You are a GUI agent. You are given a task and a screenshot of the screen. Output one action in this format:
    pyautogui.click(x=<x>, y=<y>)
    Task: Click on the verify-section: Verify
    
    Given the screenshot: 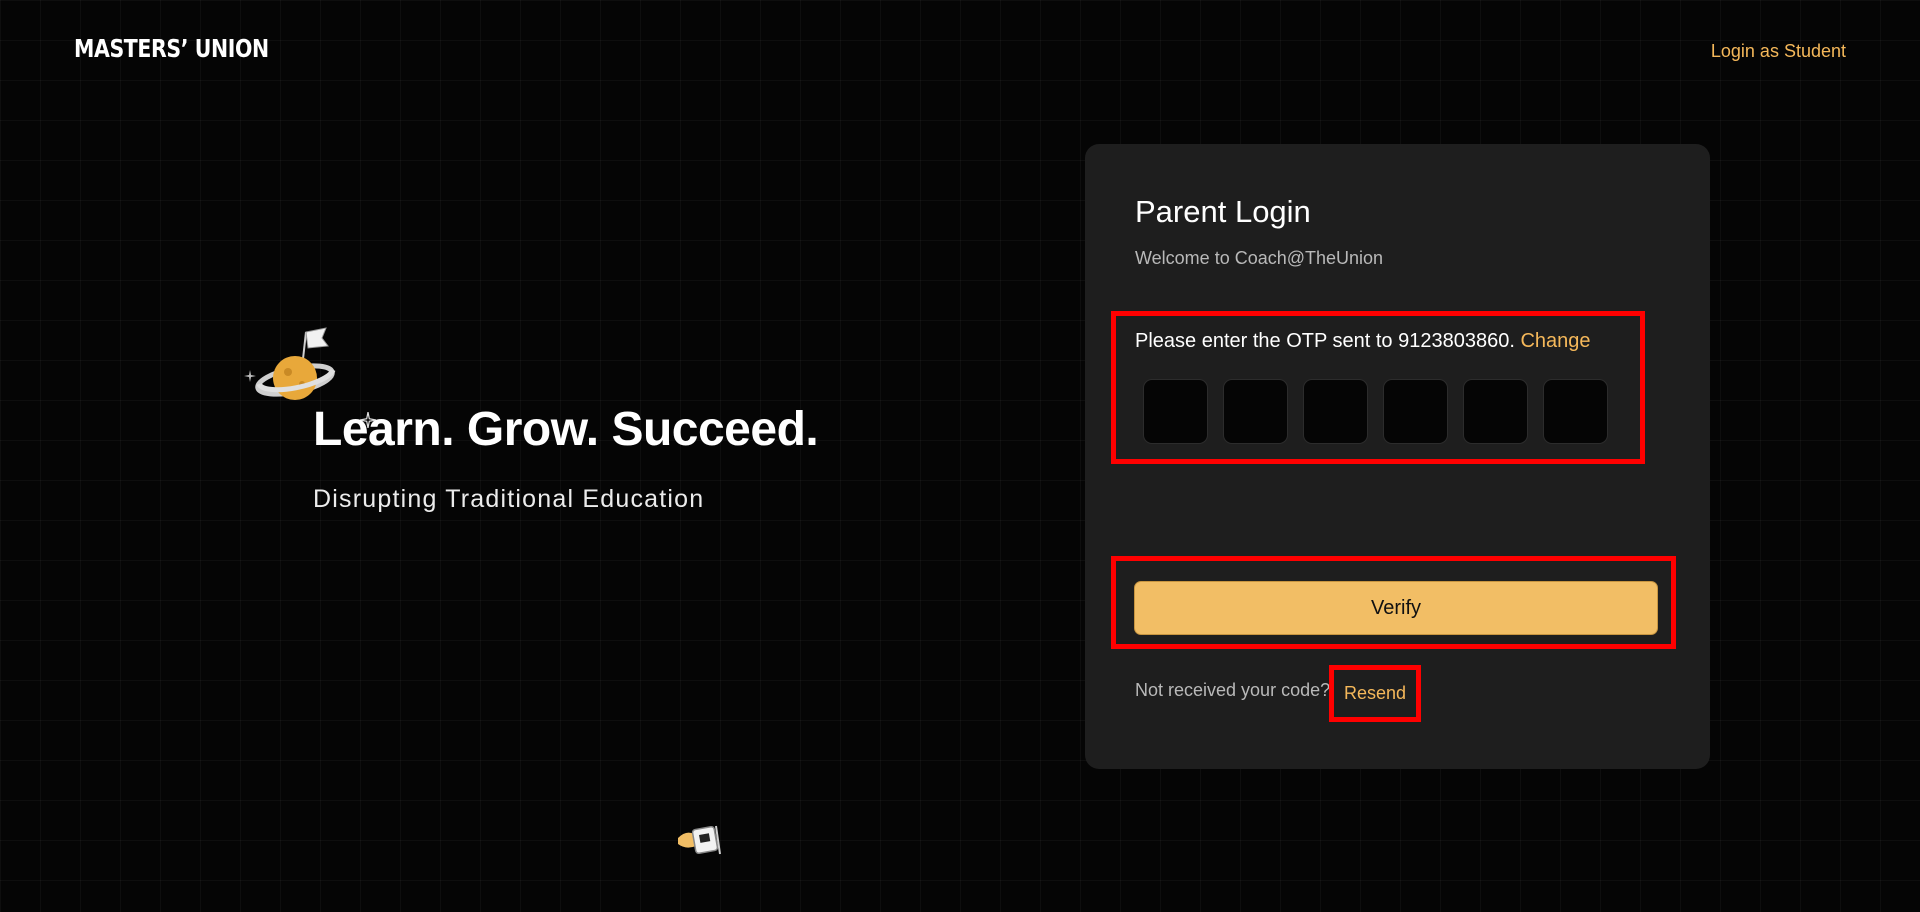 What is the action you would take?
    pyautogui.click(x=1393, y=602)
    